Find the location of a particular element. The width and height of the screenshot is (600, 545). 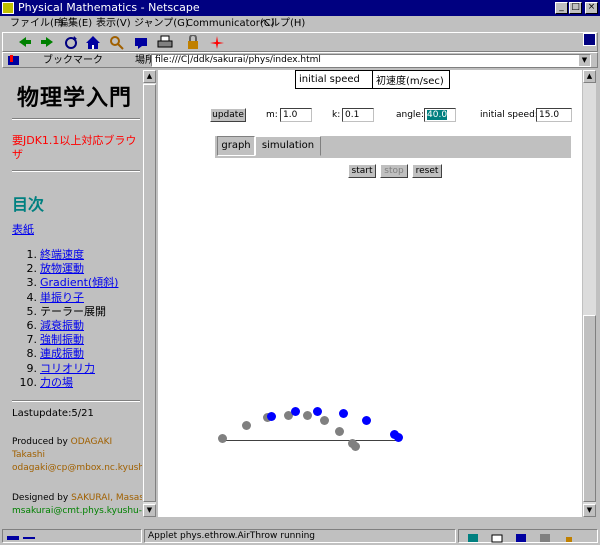

toc-number: 7. is located at coordinates (32, 340).